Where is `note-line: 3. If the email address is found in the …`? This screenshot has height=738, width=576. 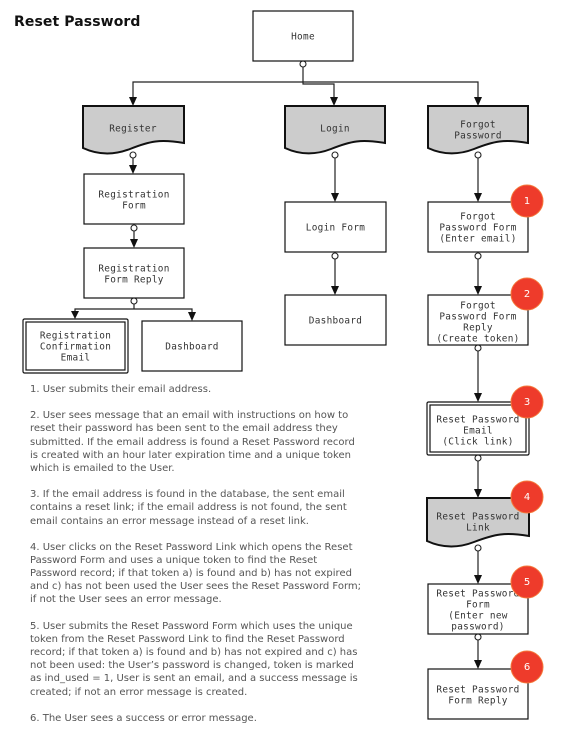
note-line: 3. If the email address is found in the … is located at coordinates (187, 495).